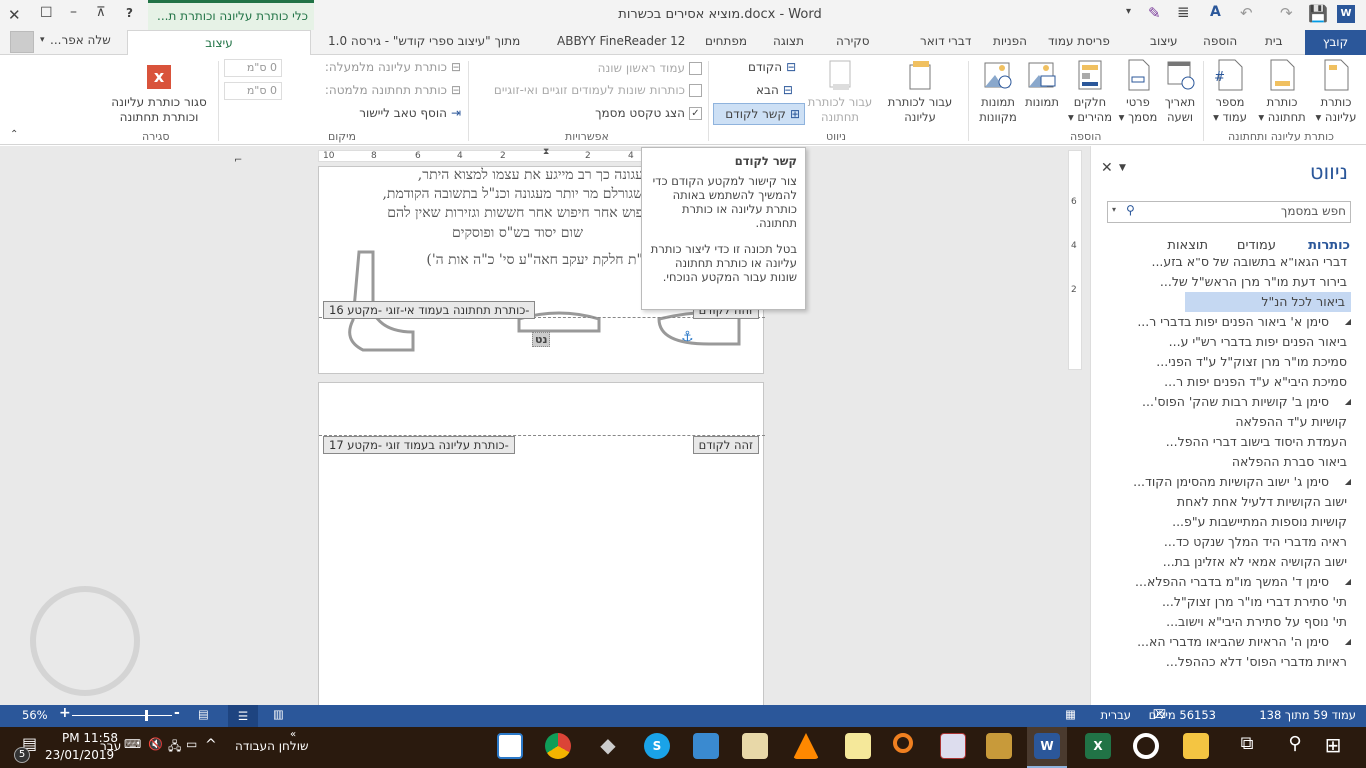 The height and width of the screenshot is (768, 1366). I want to click on desktop-toolbar: שולחן העבודה, so click(271, 746).